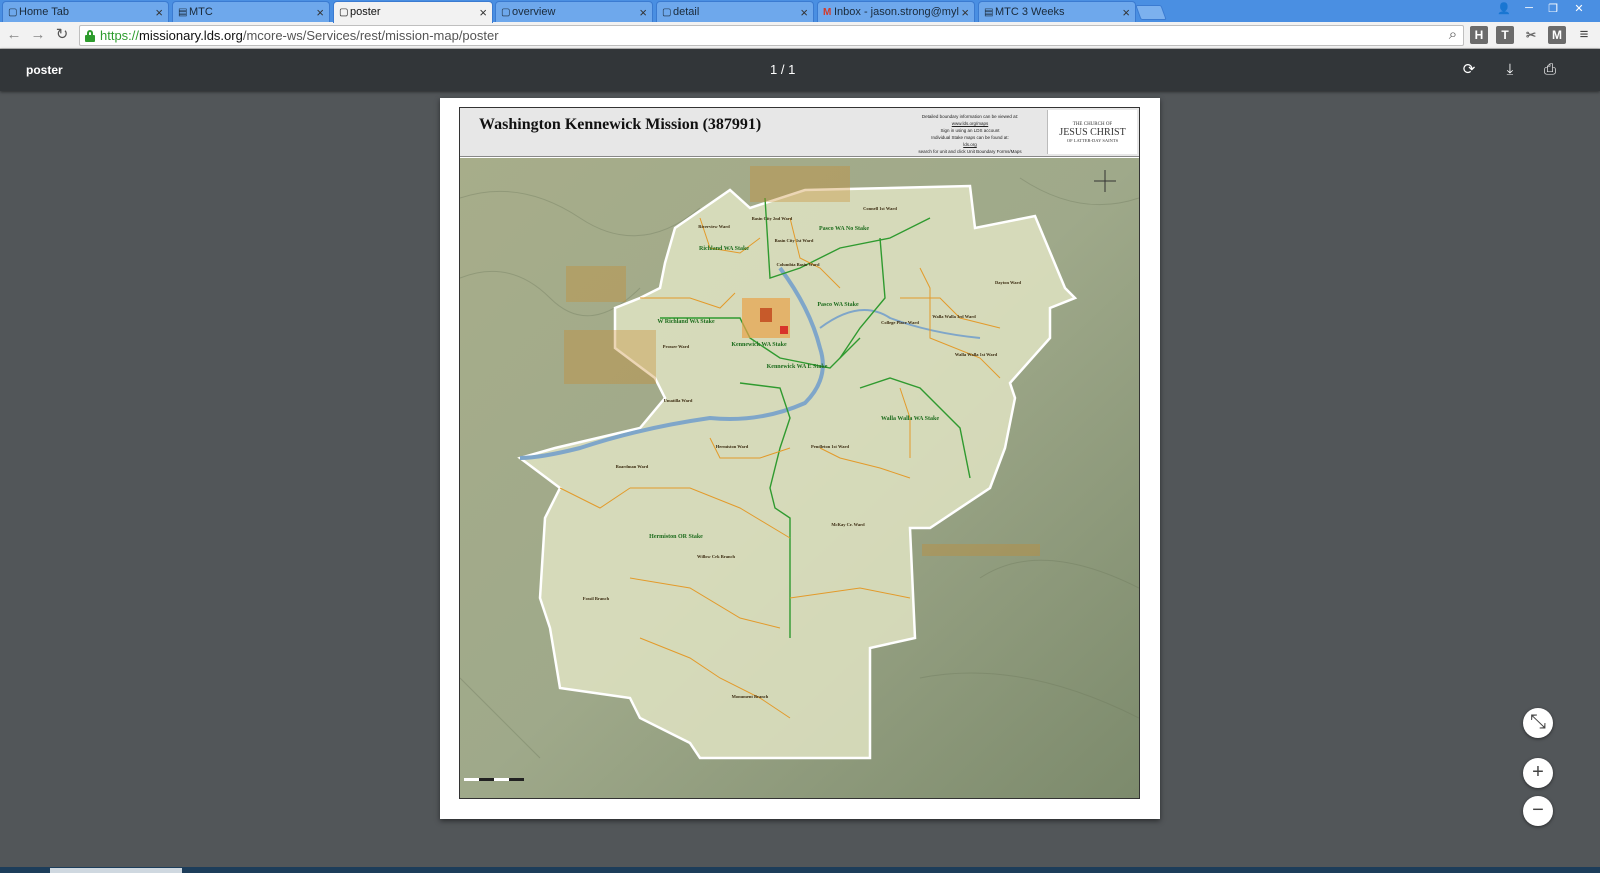 The width and height of the screenshot is (1600, 873). Describe the element at coordinates (970, 137) in the screenshot. I see `info-line: Individual Stake maps can be found at:` at that location.